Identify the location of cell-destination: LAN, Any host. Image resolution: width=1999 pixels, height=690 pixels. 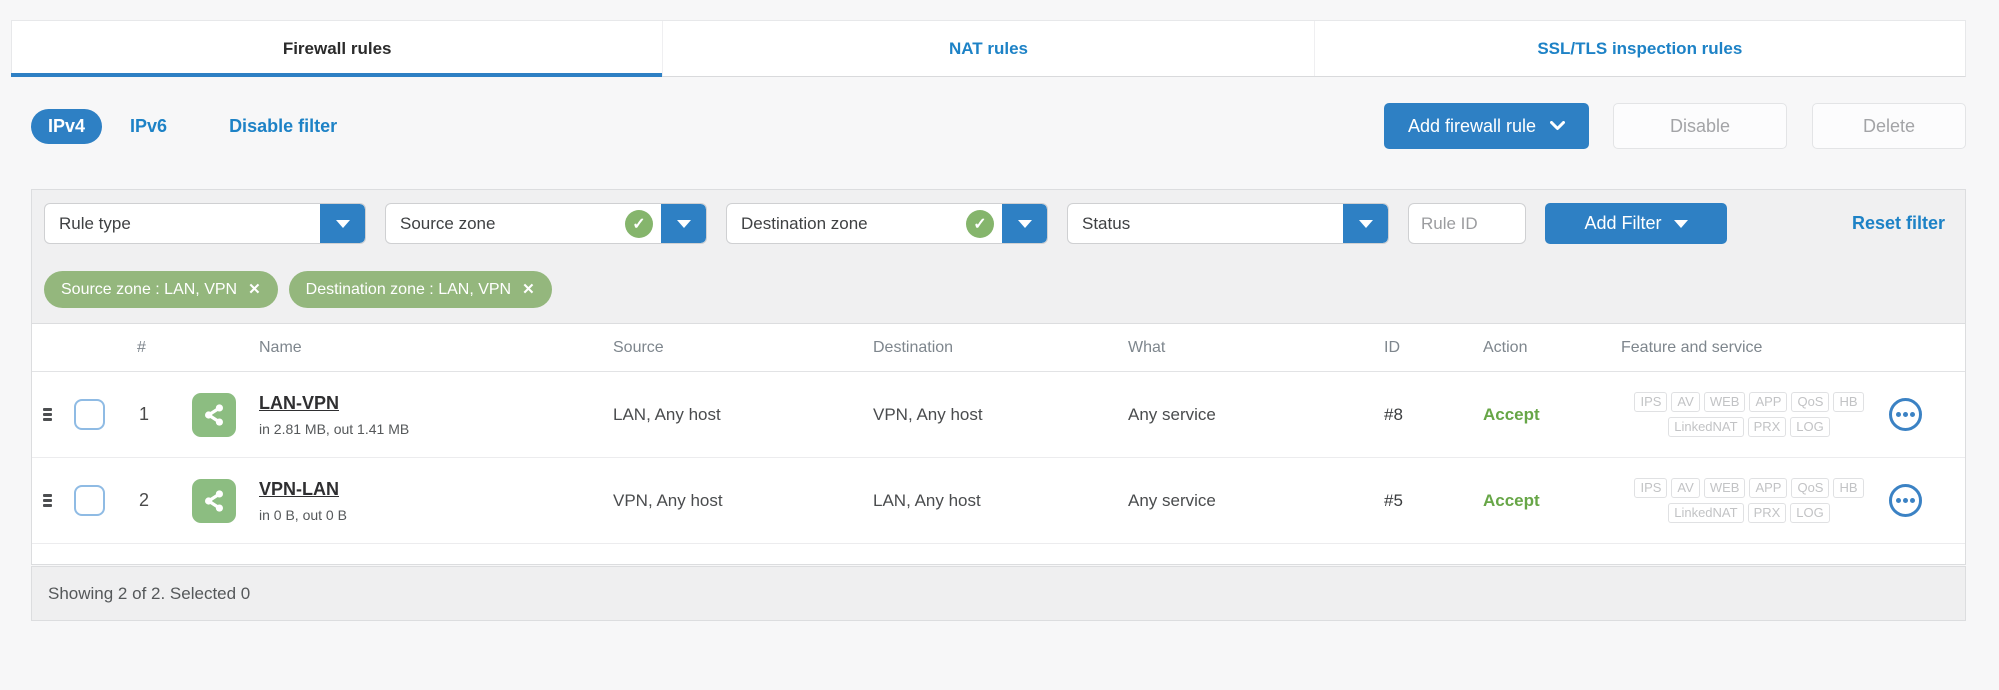
(927, 500).